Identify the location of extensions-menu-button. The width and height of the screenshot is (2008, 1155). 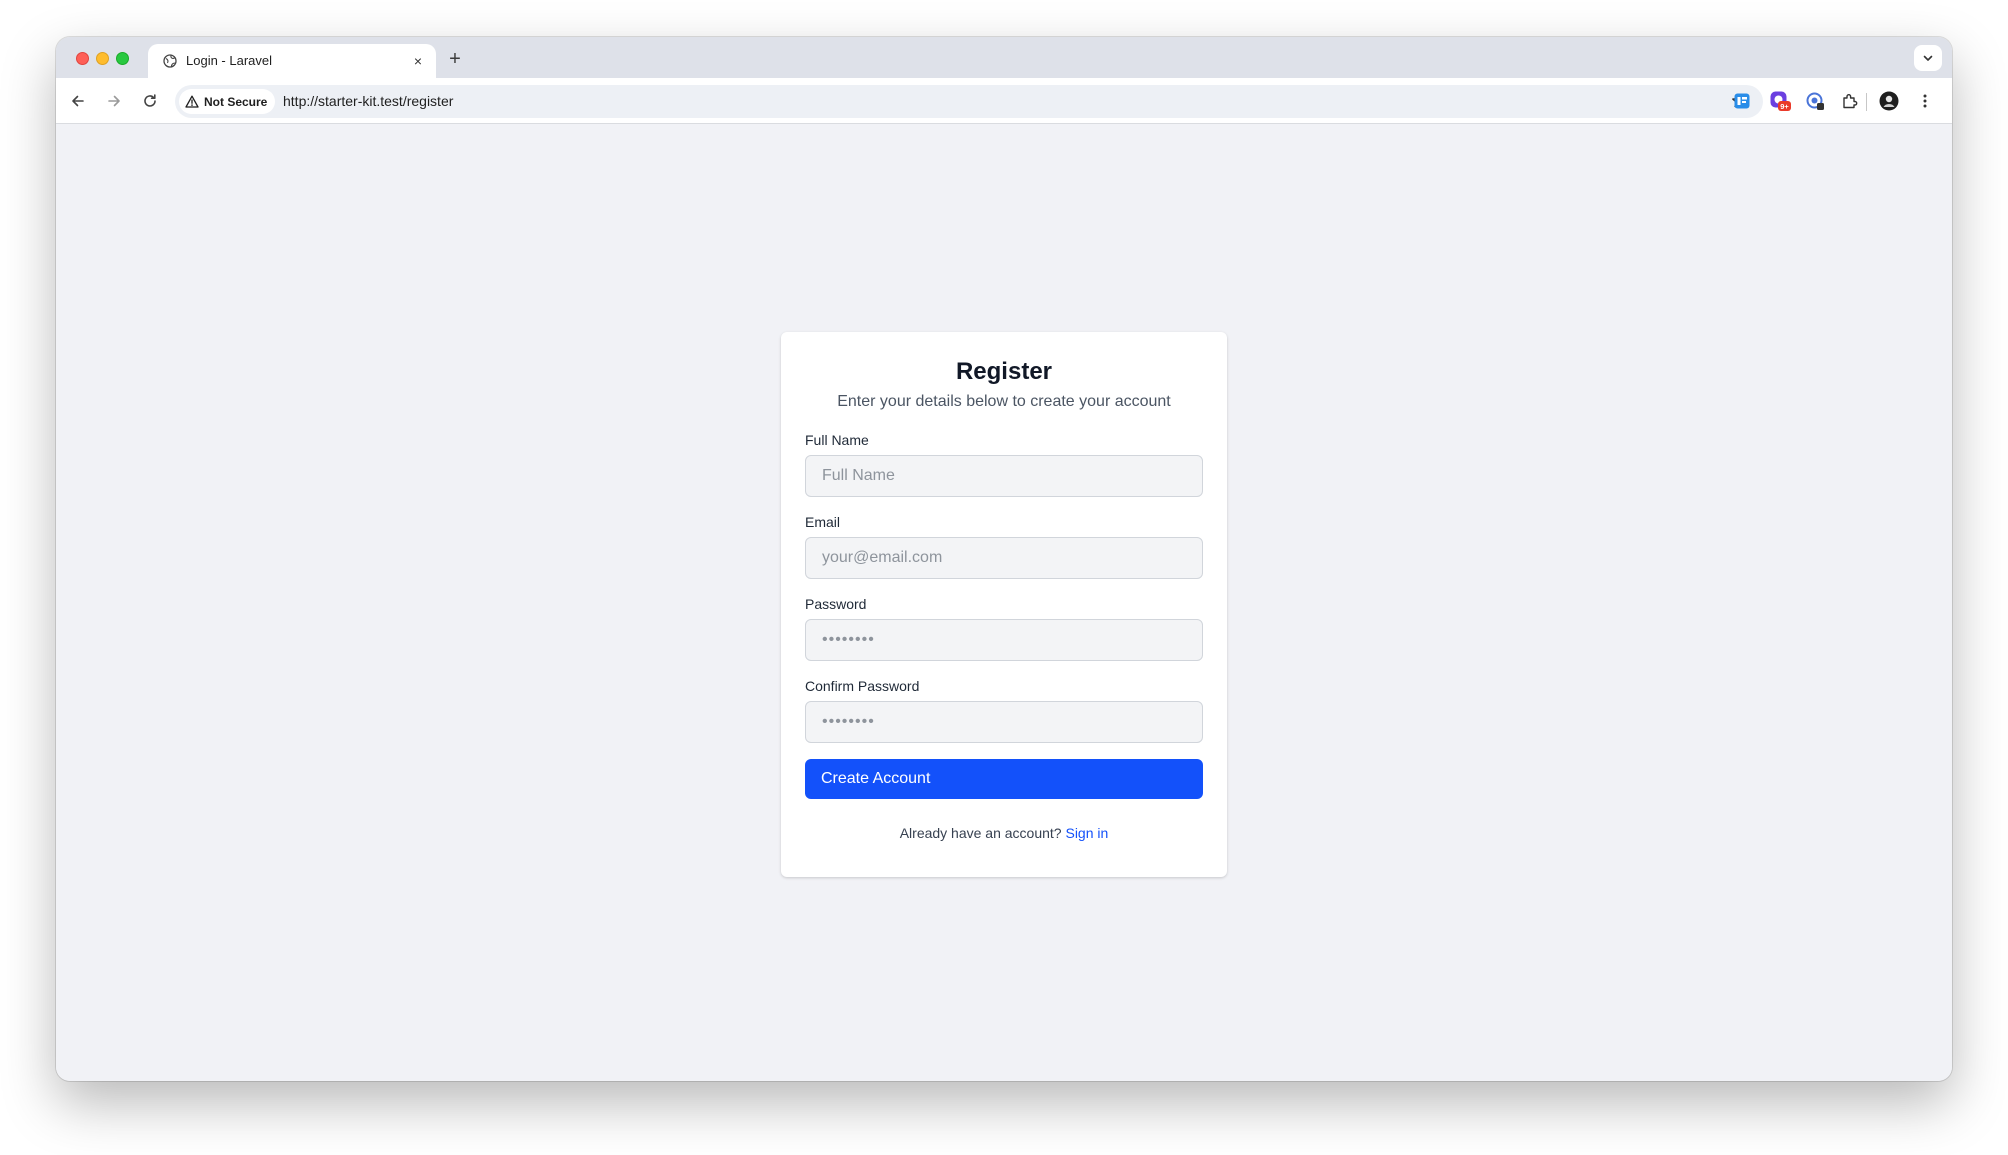
(1850, 101).